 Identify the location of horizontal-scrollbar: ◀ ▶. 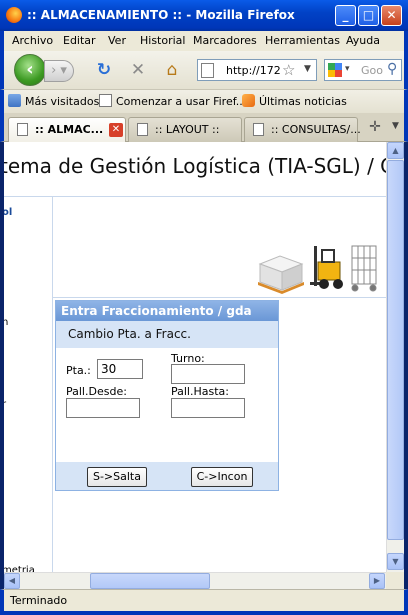
(195, 580).